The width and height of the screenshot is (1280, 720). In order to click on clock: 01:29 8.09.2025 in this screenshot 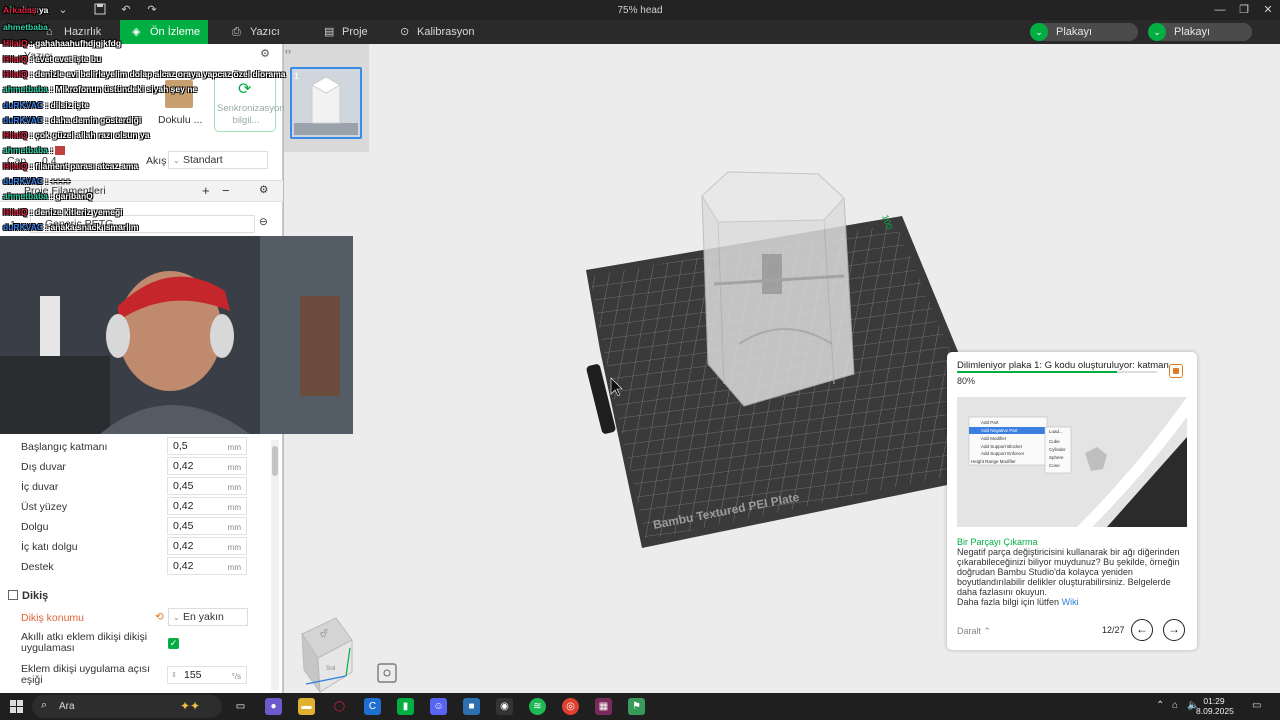, I will do `click(1215, 706)`.